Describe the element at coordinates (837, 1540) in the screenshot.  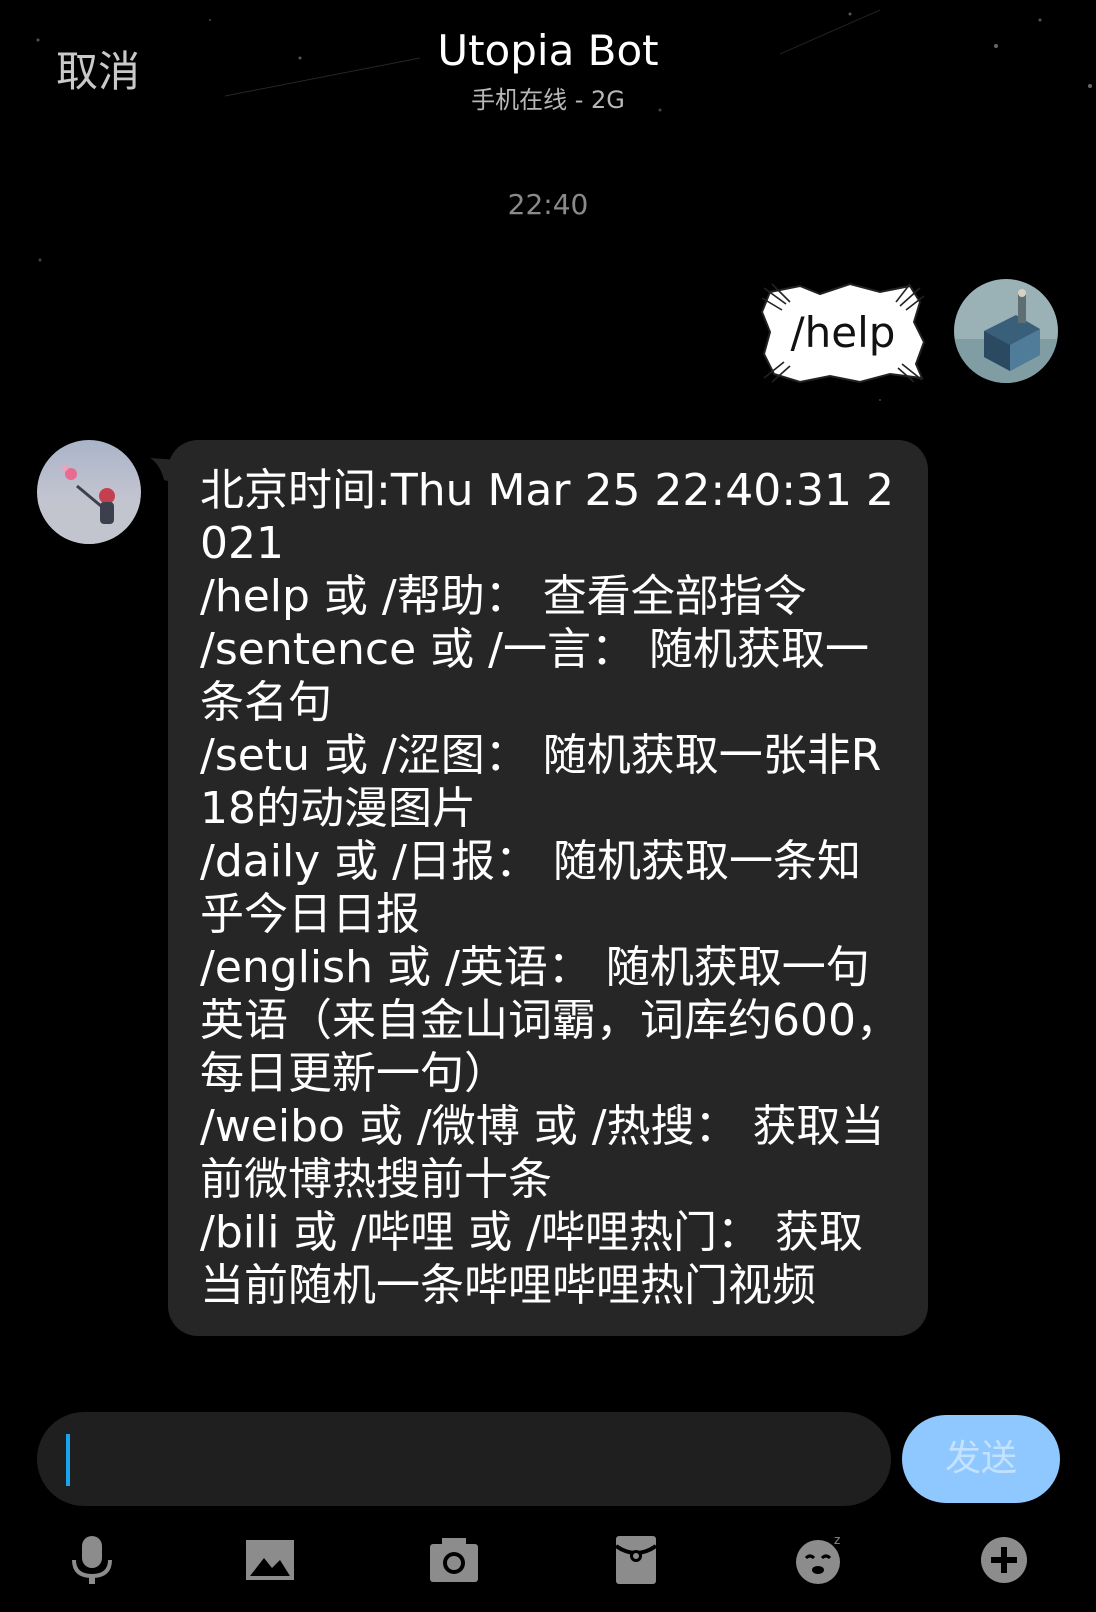
I see `svg-text: z` at that location.